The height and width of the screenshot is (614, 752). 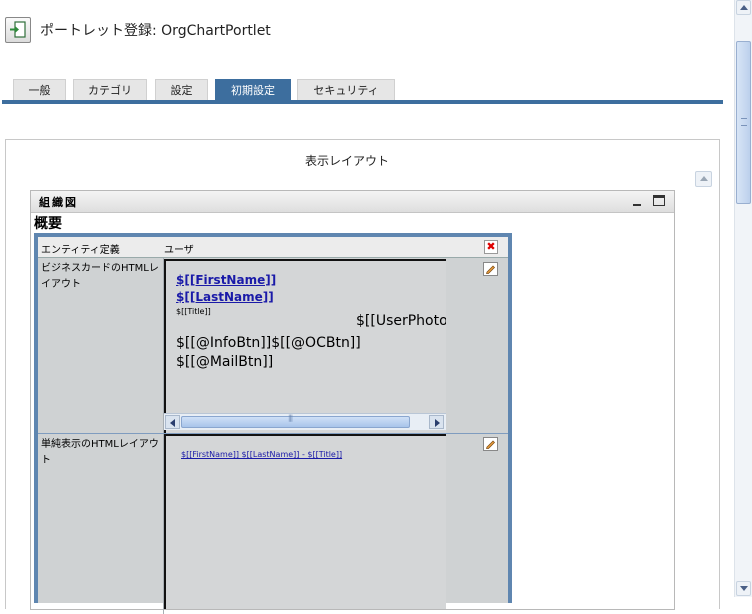 I want to click on business-card-label: ビジネスカードのHTMLレイアウト, so click(x=100, y=276).